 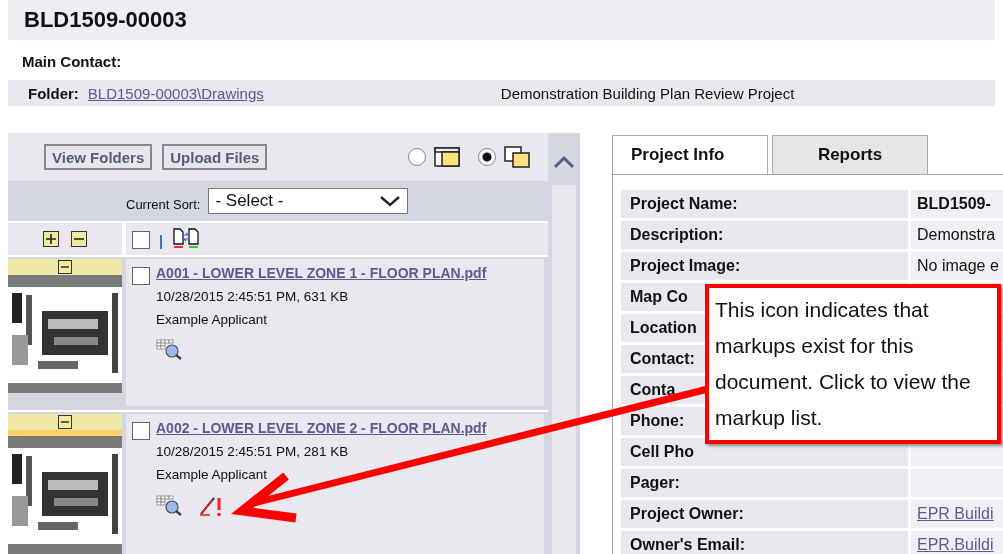 I want to click on label-cell: Description:, so click(x=764, y=235).